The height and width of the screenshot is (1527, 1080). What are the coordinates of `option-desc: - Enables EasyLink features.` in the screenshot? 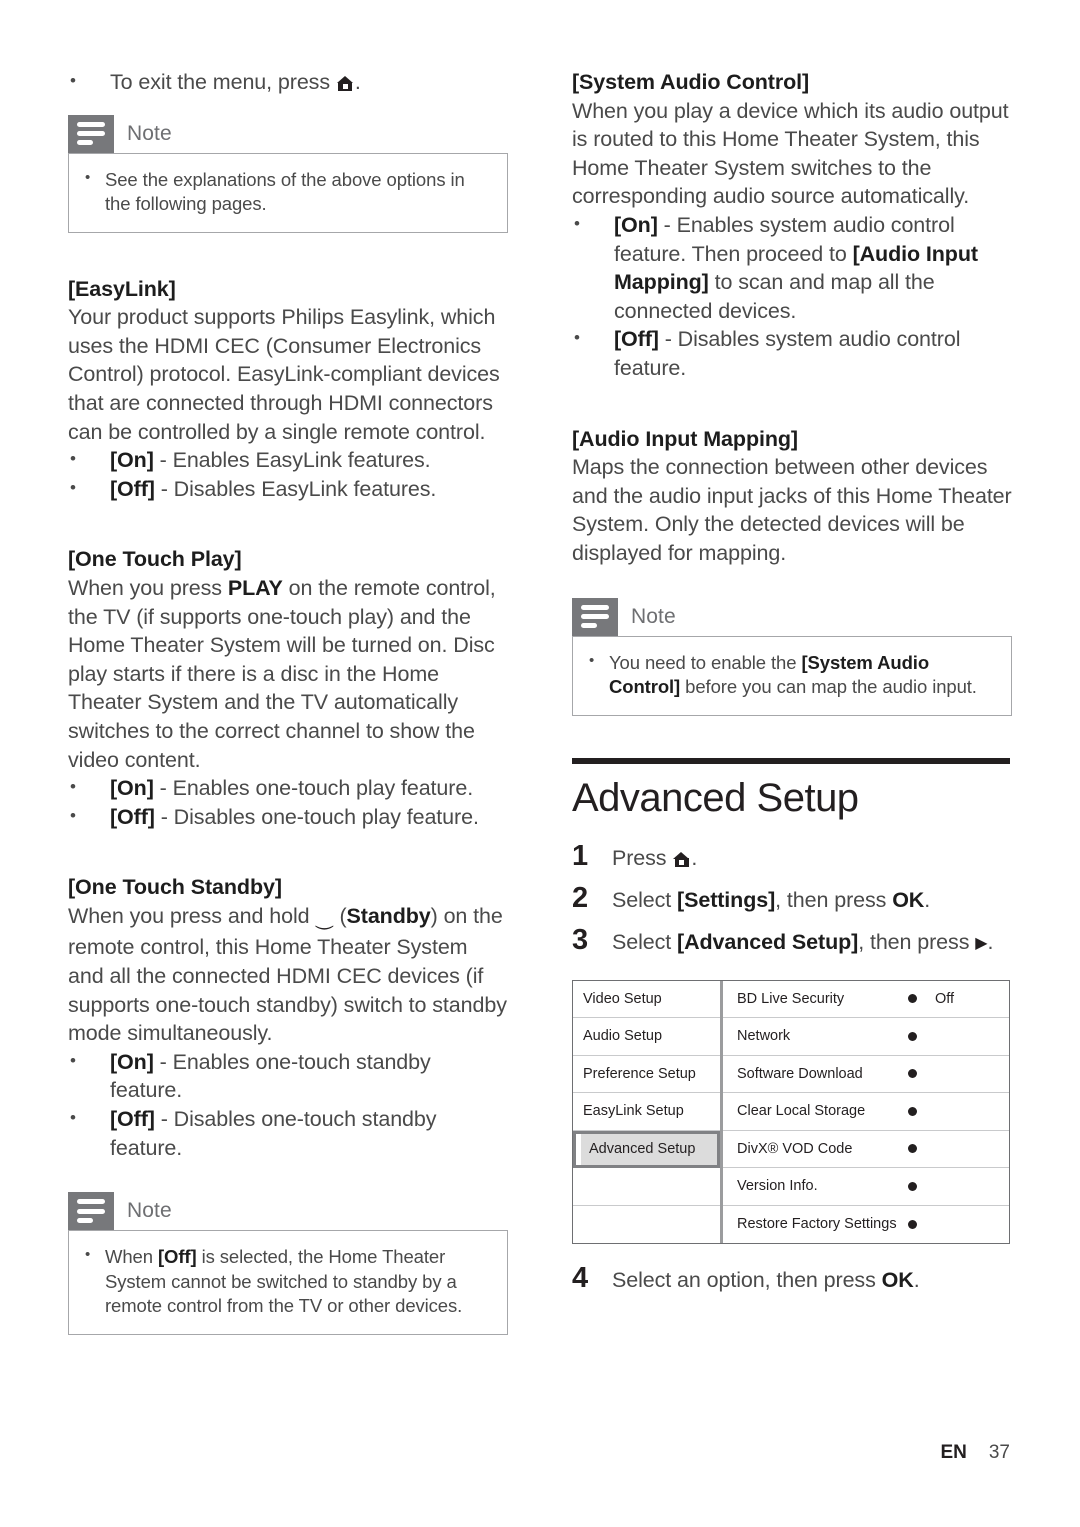 It's located at (295, 460).